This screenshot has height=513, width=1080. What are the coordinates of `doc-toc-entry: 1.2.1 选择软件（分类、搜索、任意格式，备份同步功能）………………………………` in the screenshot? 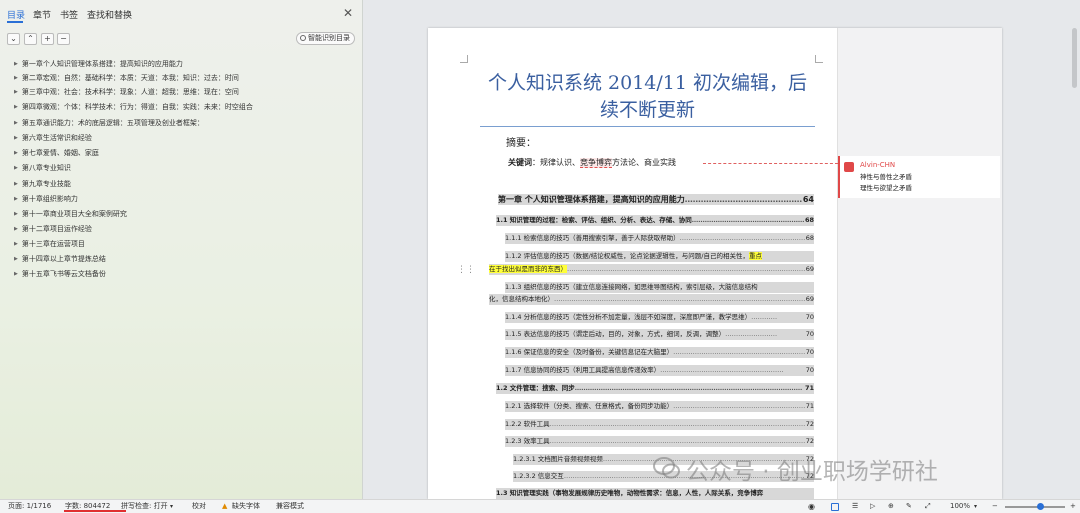 It's located at (659, 406).